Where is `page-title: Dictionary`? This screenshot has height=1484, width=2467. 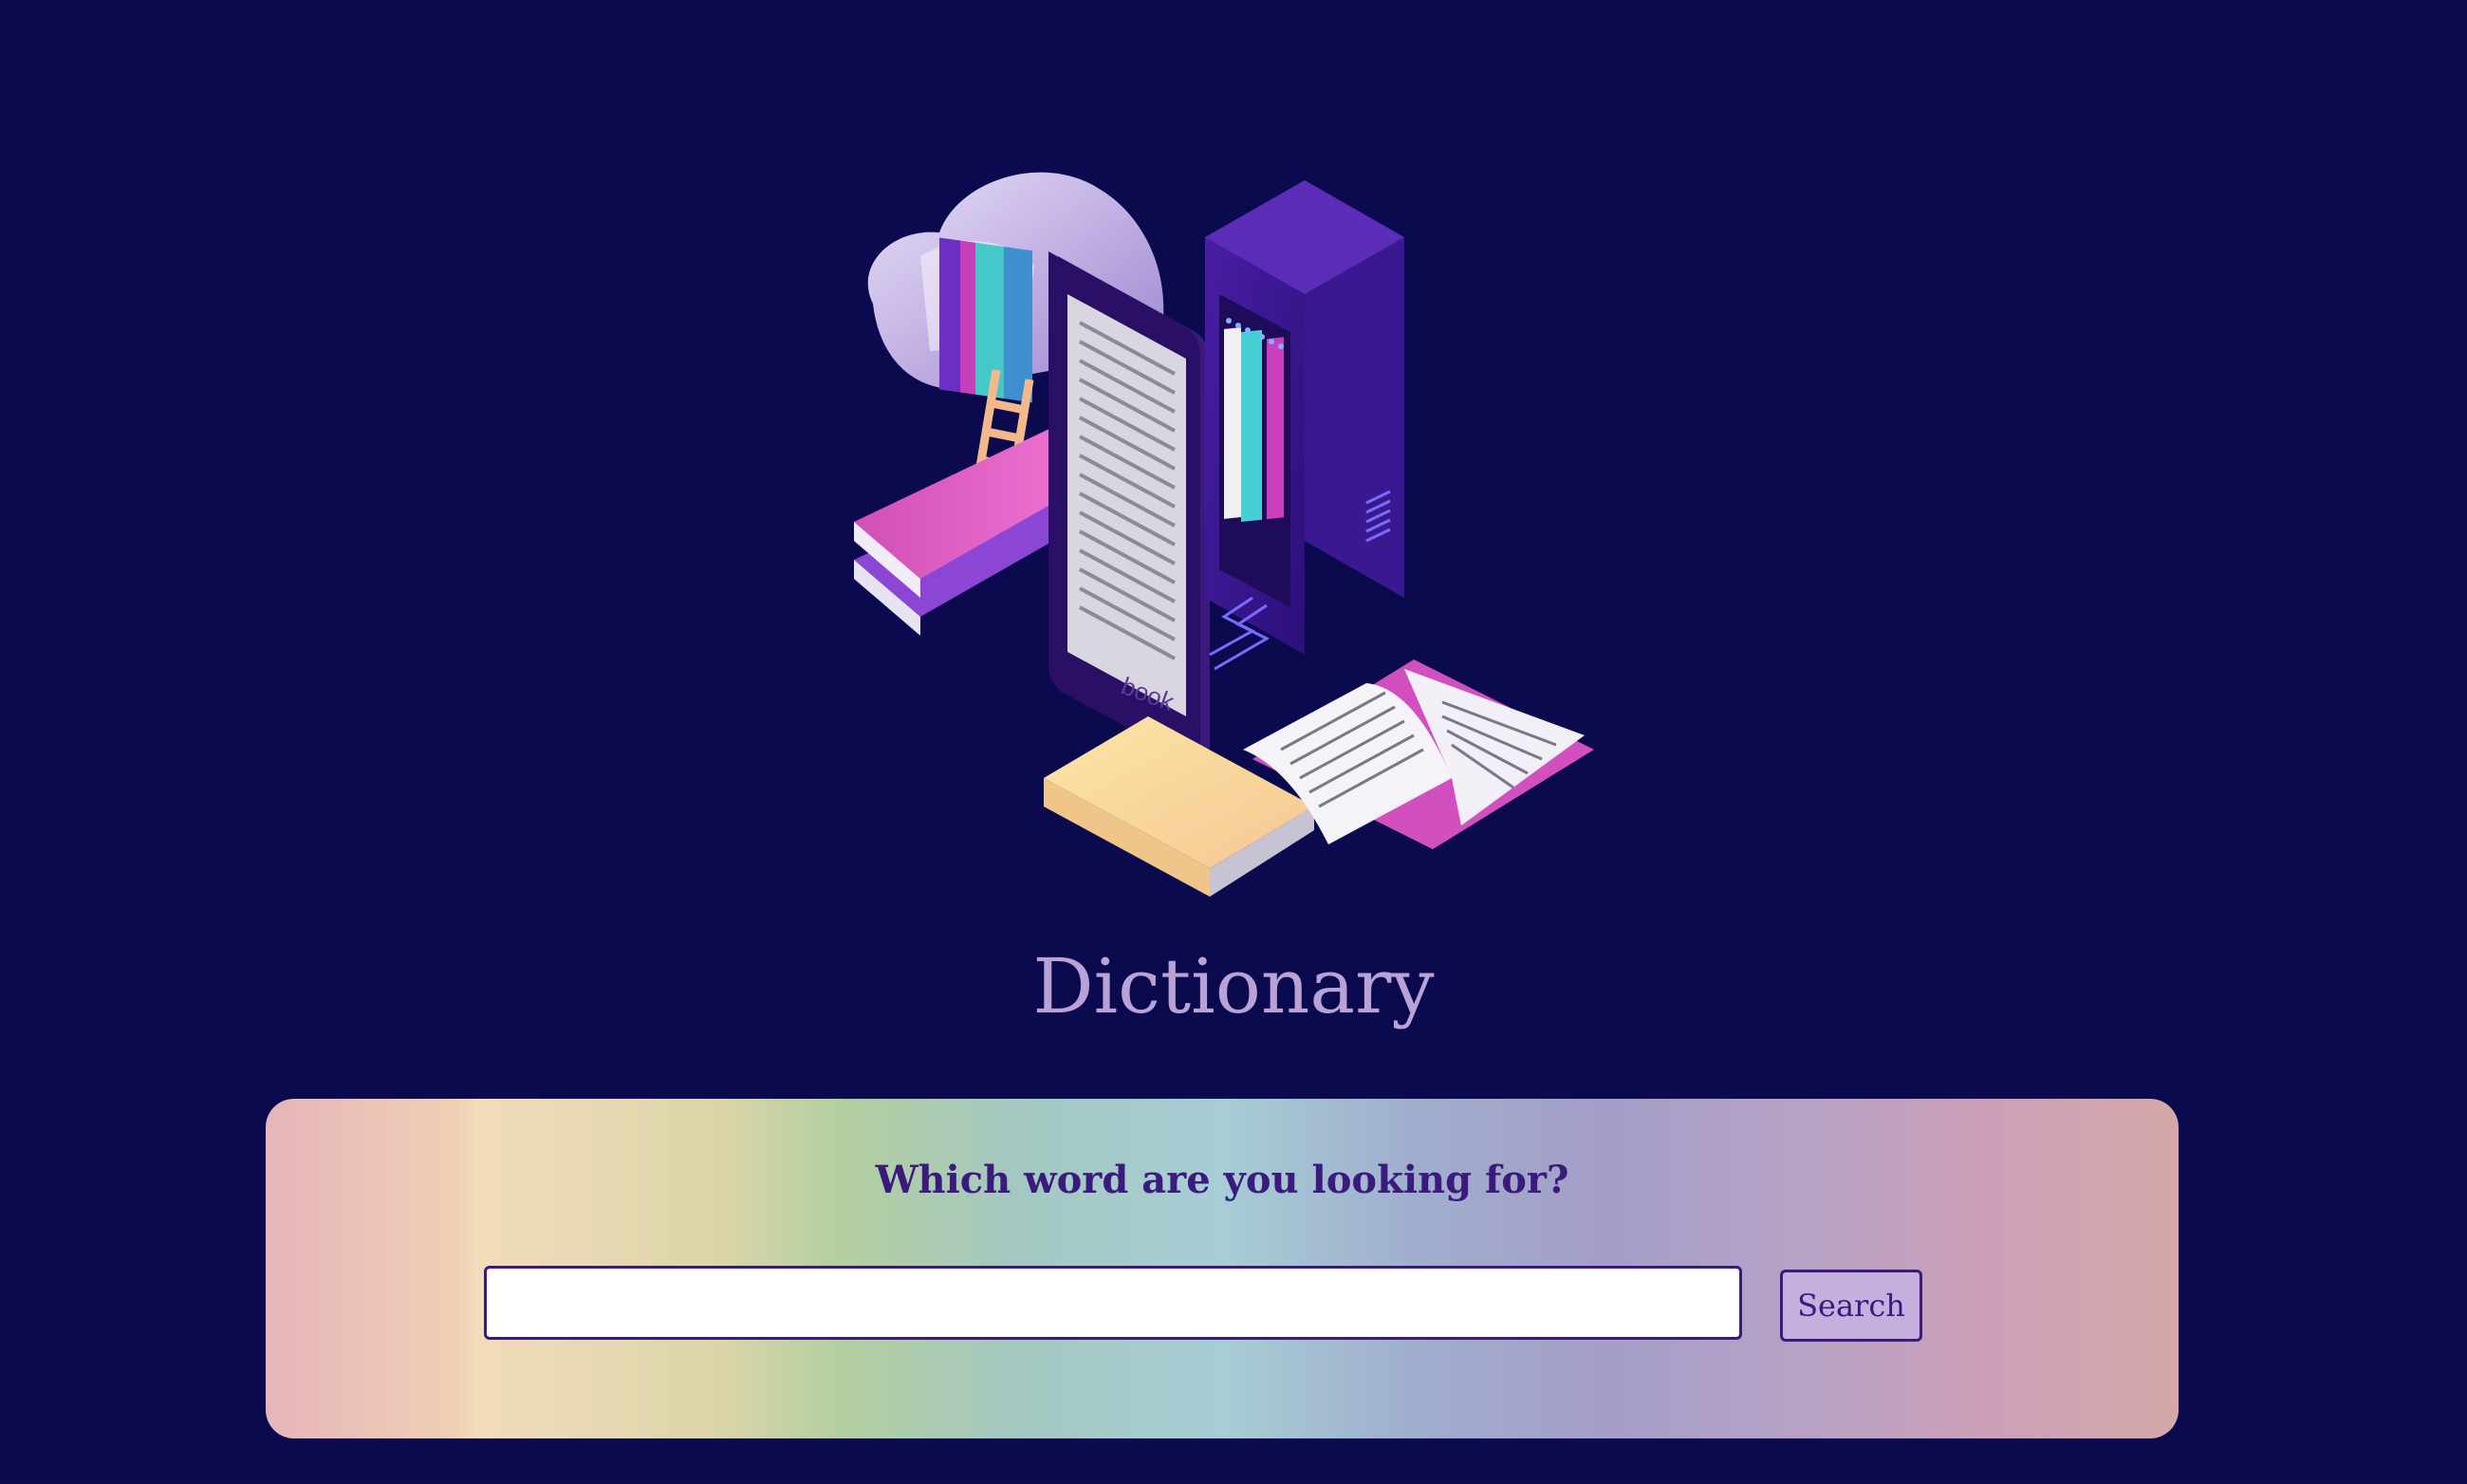
page-title: Dictionary is located at coordinates (1233, 986).